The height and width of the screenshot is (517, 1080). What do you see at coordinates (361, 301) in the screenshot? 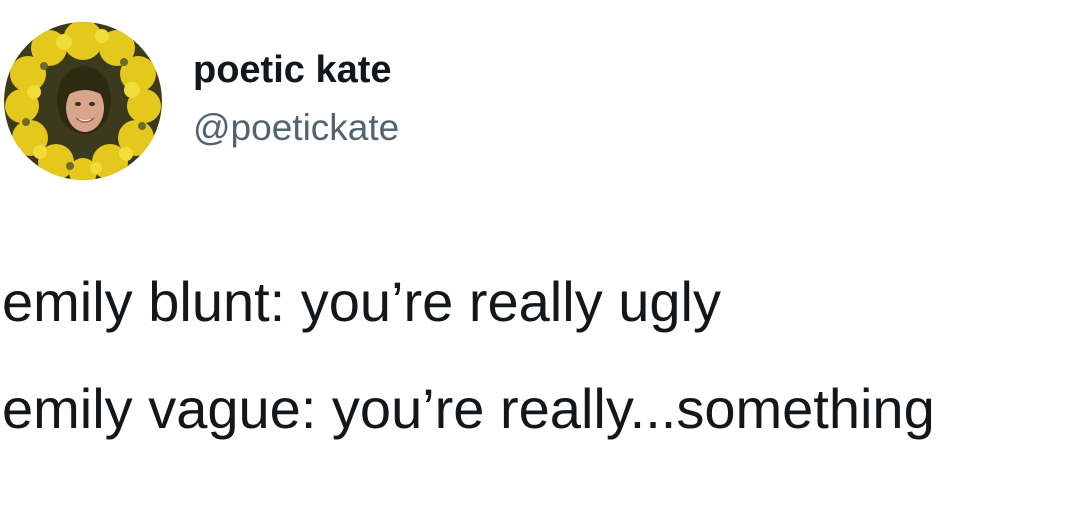
I see `tweet-line-1: emily blunt: you’re really ugly` at bounding box center [361, 301].